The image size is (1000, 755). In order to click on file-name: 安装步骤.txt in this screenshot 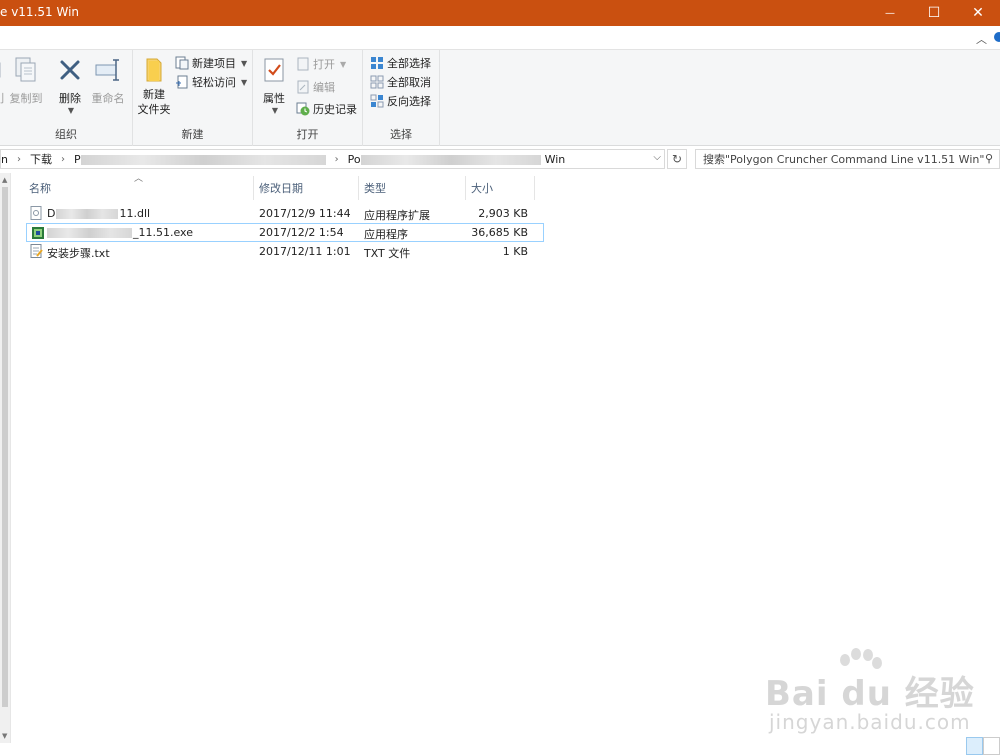, I will do `click(78, 253)`.